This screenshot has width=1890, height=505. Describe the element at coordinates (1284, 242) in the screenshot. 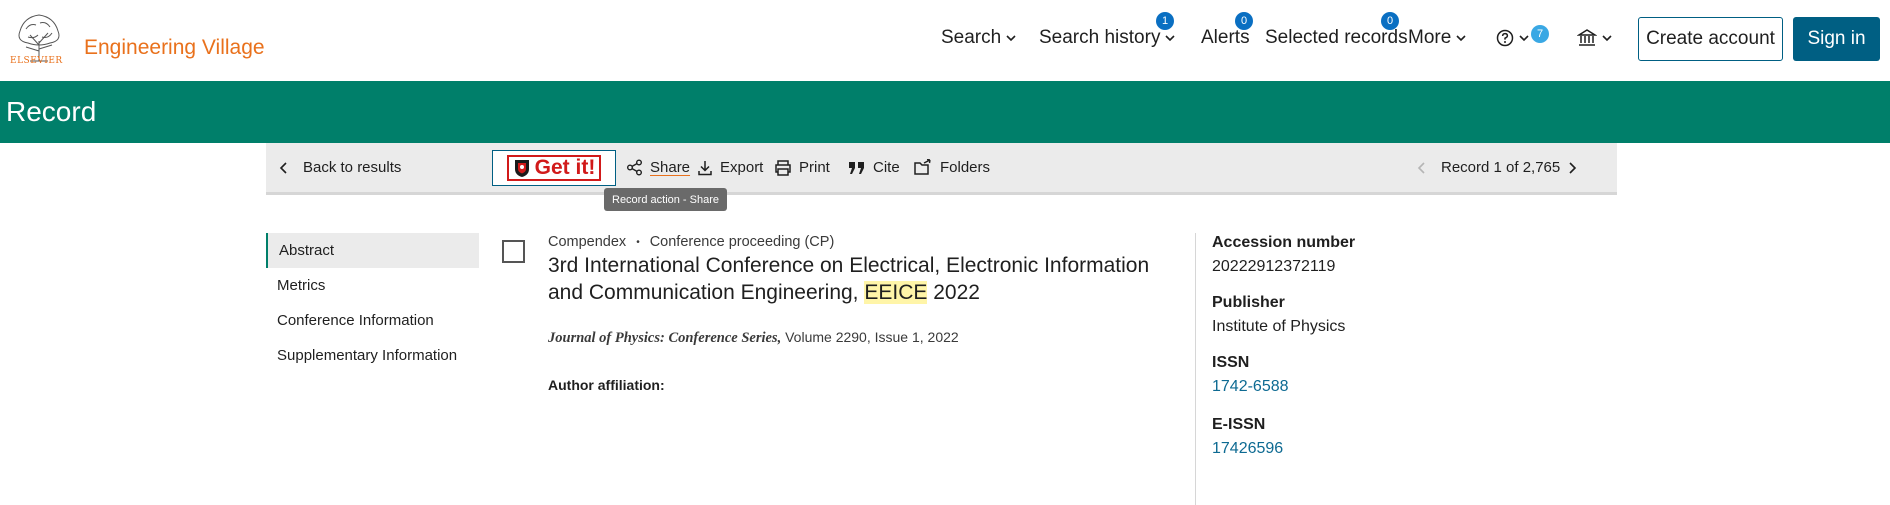

I see `accession-number-label: Accession number` at that location.